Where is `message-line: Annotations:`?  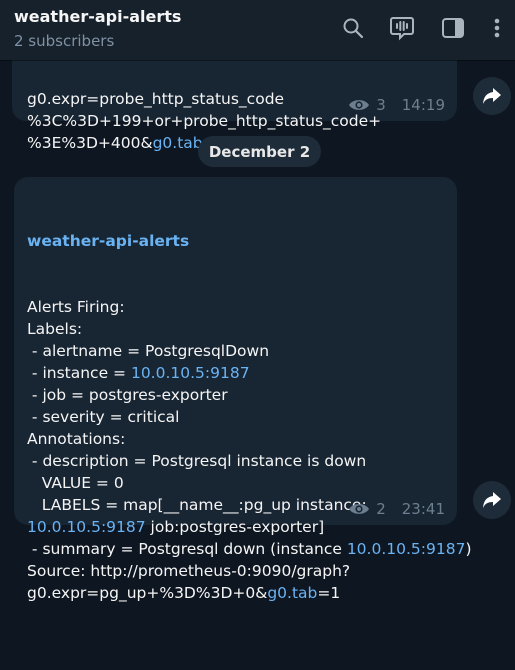
message-line: Annotations: is located at coordinates (242, 439).